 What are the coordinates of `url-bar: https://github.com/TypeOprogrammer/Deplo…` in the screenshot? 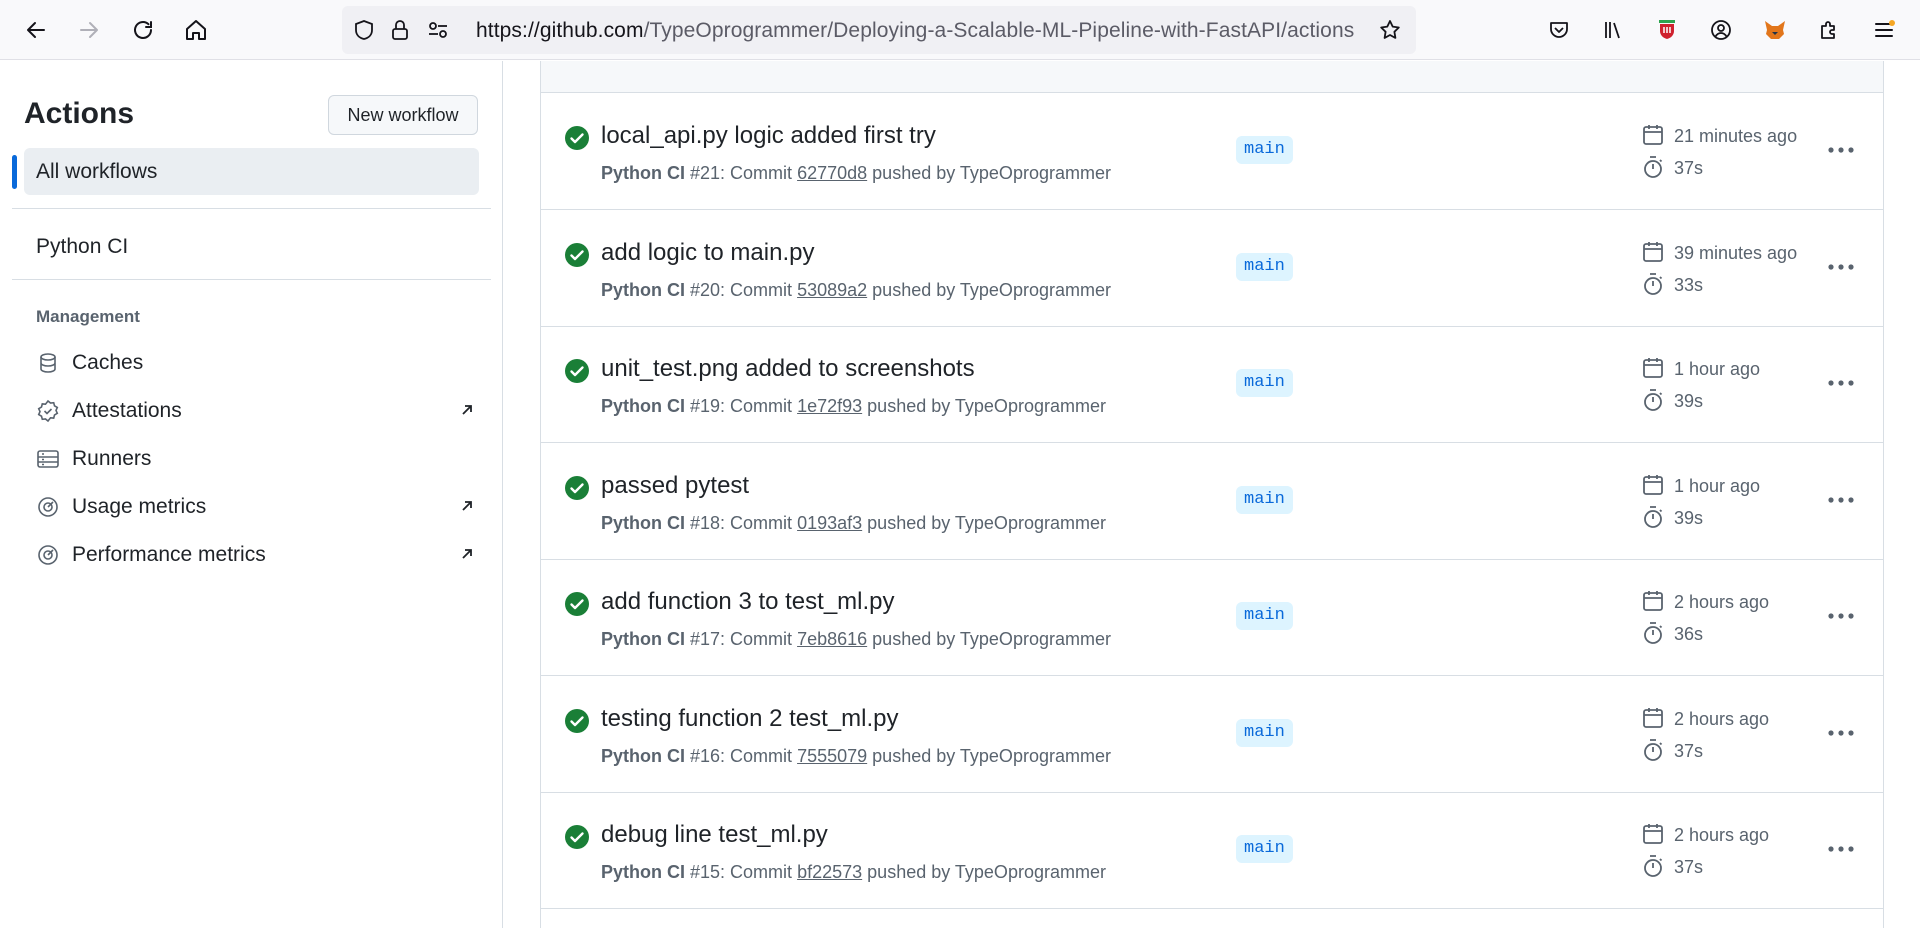 It's located at (879, 30).